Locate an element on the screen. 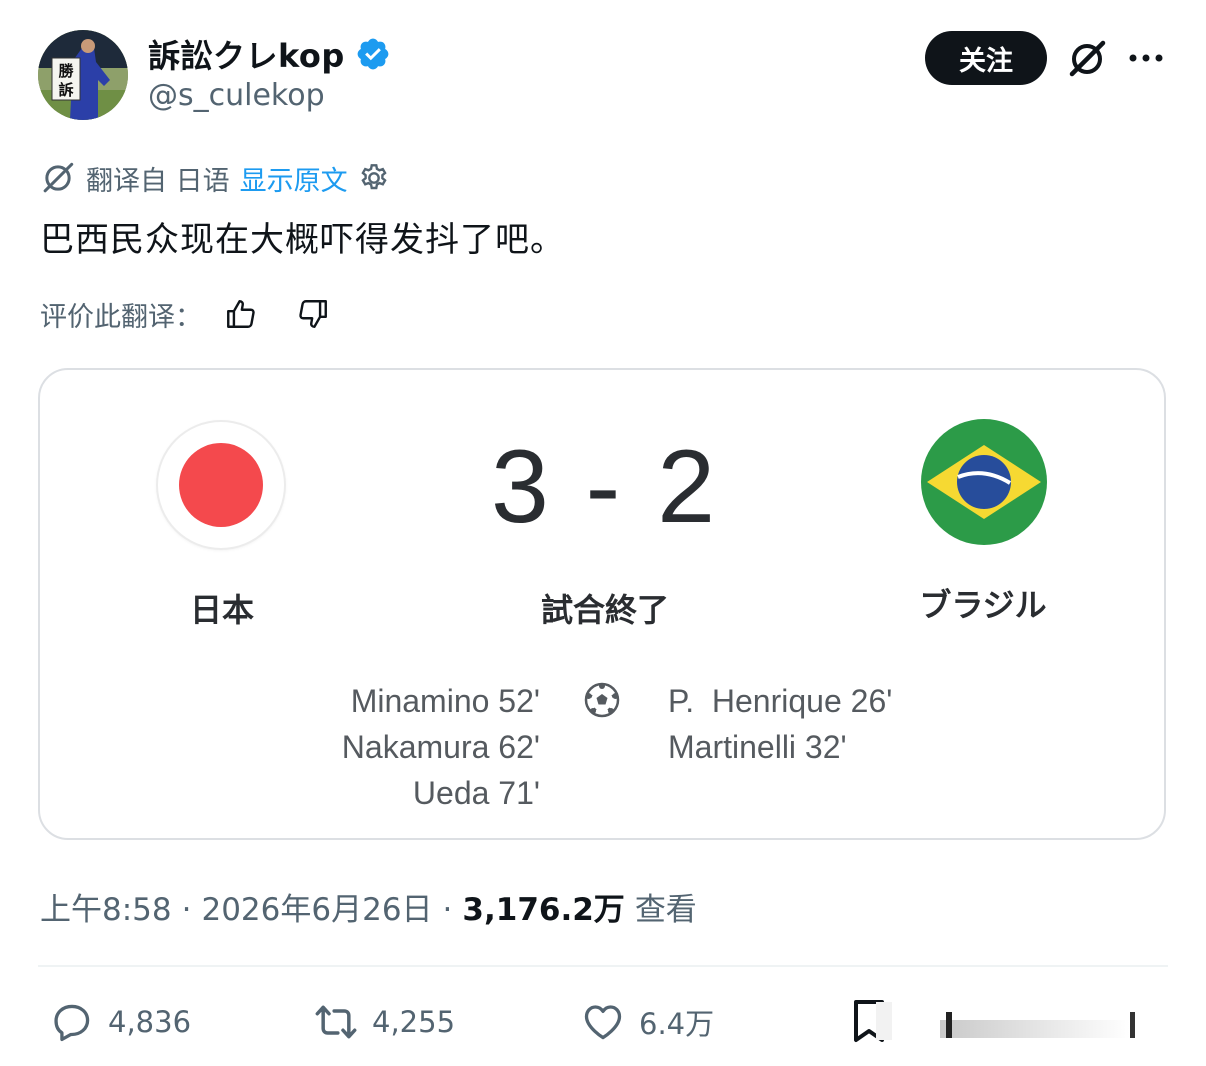 The image size is (1206, 1066). translated-from-label: 翻译自 日语 is located at coordinates (158, 181).